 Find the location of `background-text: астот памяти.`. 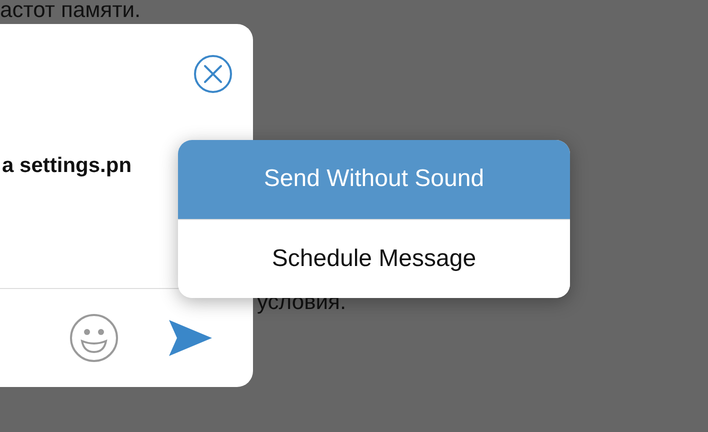

background-text: астот памяти. is located at coordinates (70, 11).